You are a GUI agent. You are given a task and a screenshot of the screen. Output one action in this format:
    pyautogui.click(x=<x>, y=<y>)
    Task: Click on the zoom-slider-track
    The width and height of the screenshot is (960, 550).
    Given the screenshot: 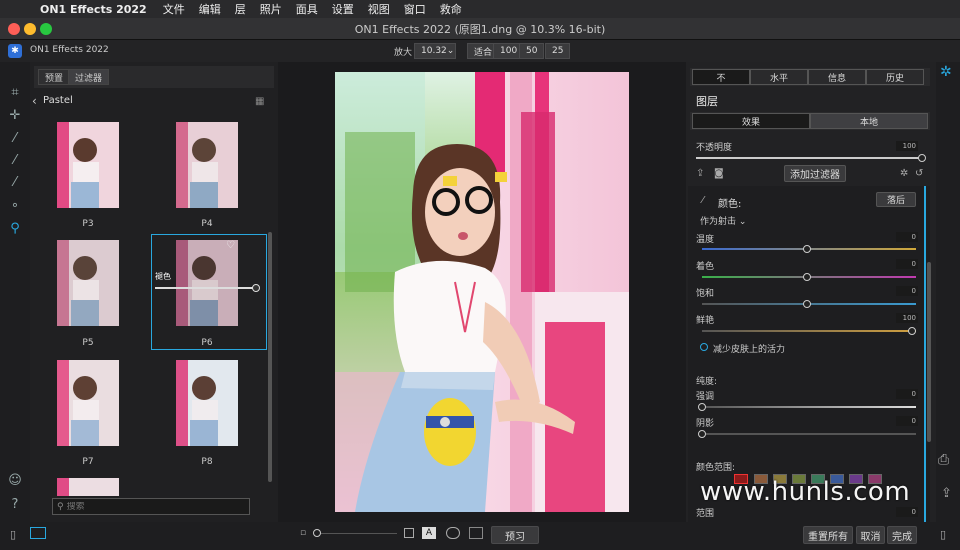 What is the action you would take?
    pyautogui.click(x=359, y=533)
    